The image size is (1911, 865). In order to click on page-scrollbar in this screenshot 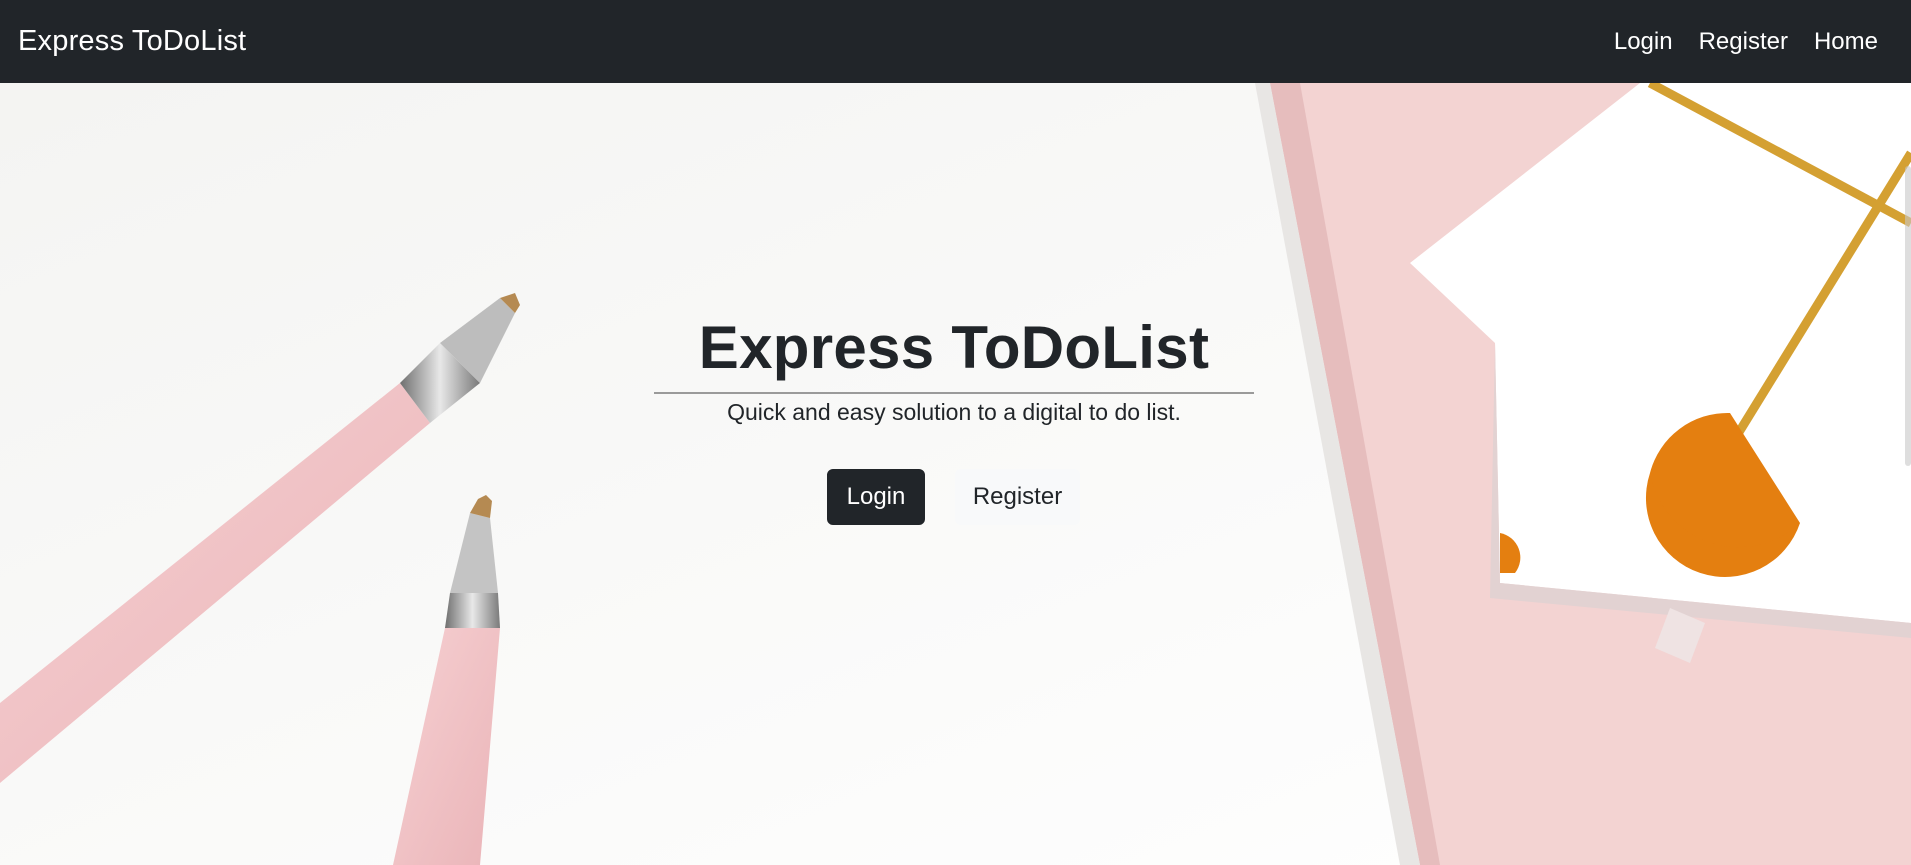, I will do `click(1908, 316)`.